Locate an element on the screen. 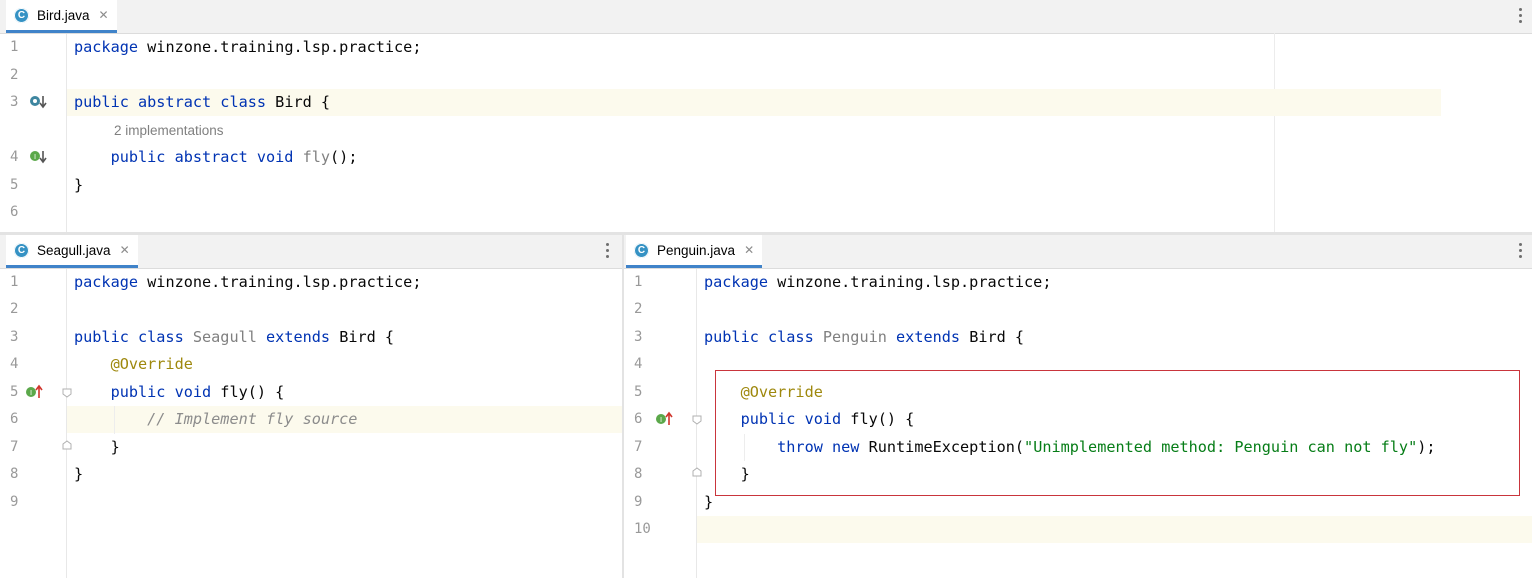  code-line: public abstract void fly(); is located at coordinates (234, 157).